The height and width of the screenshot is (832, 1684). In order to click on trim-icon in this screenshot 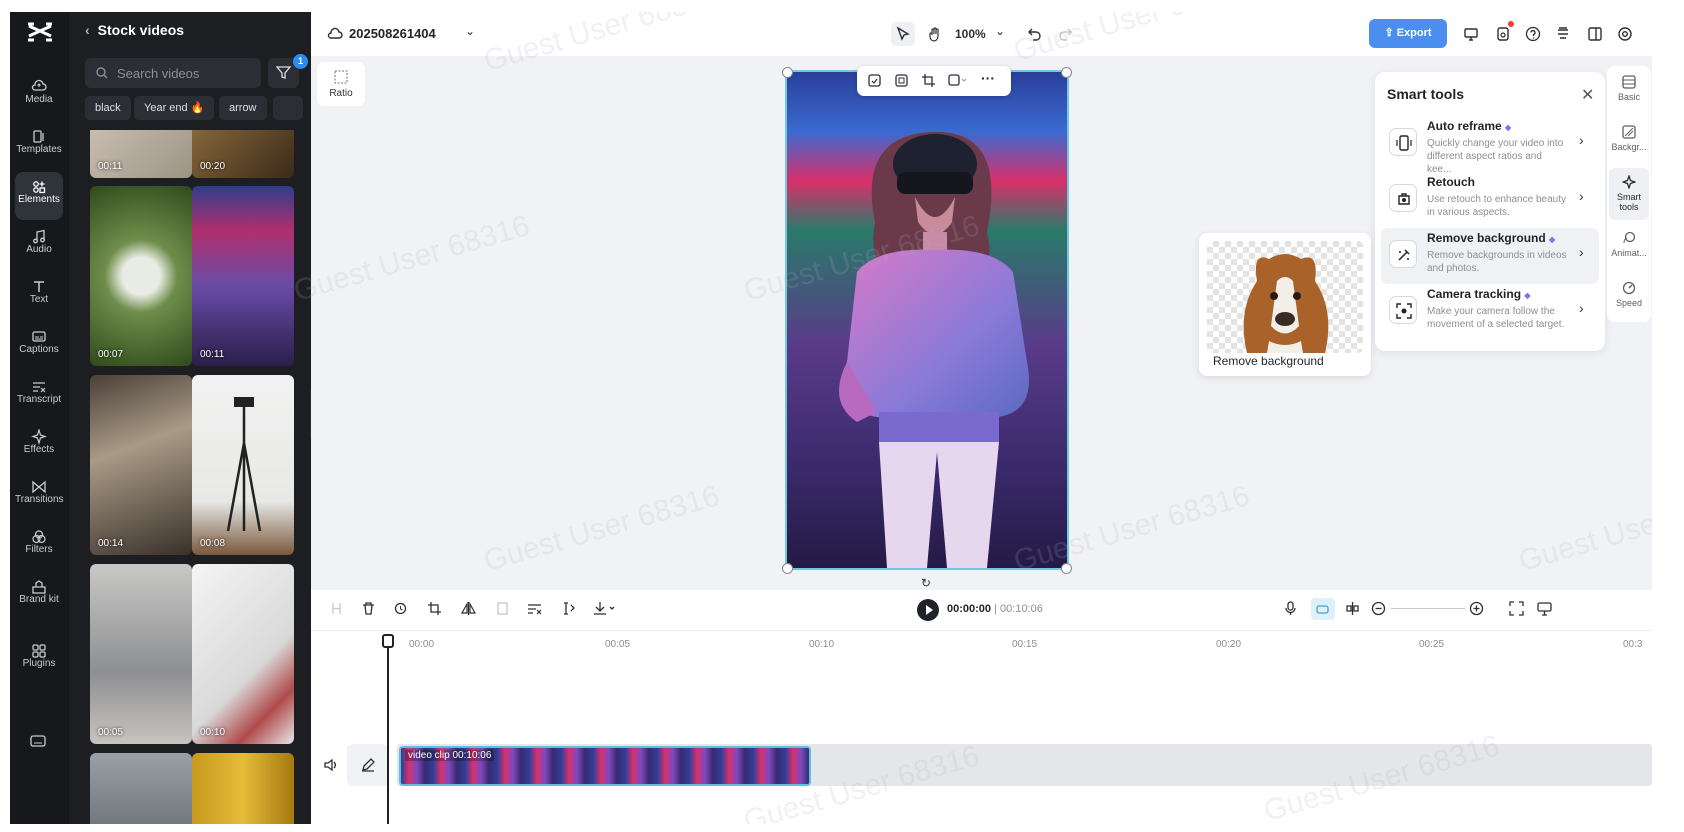, I will do `click(568, 611)`.